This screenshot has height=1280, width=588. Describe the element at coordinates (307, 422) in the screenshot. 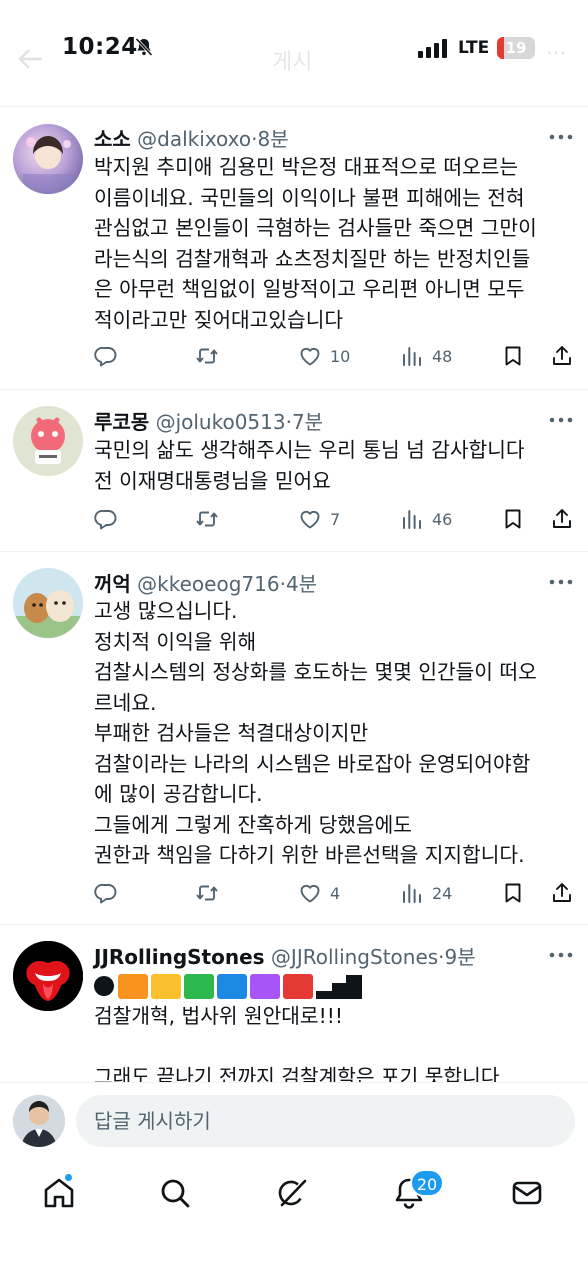

I see `timestamp: 7분` at that location.